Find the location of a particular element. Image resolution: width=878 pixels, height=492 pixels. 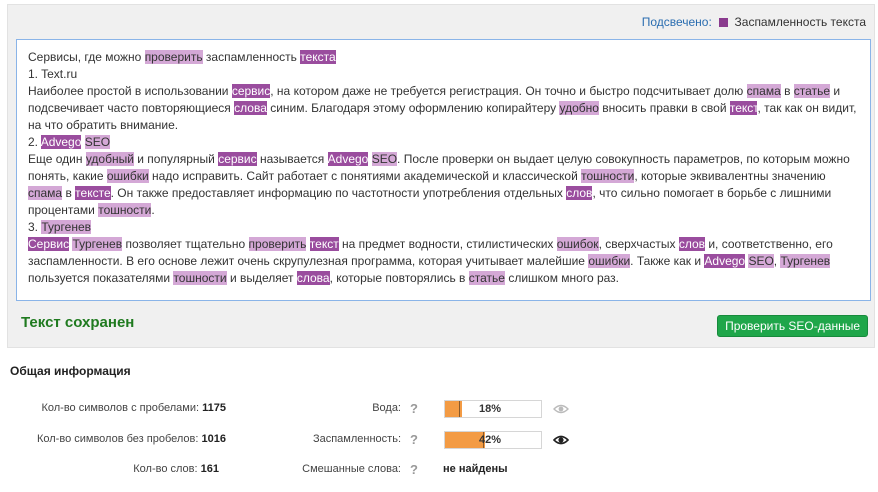

editor-text: вносить правки в свой is located at coordinates (664, 108).